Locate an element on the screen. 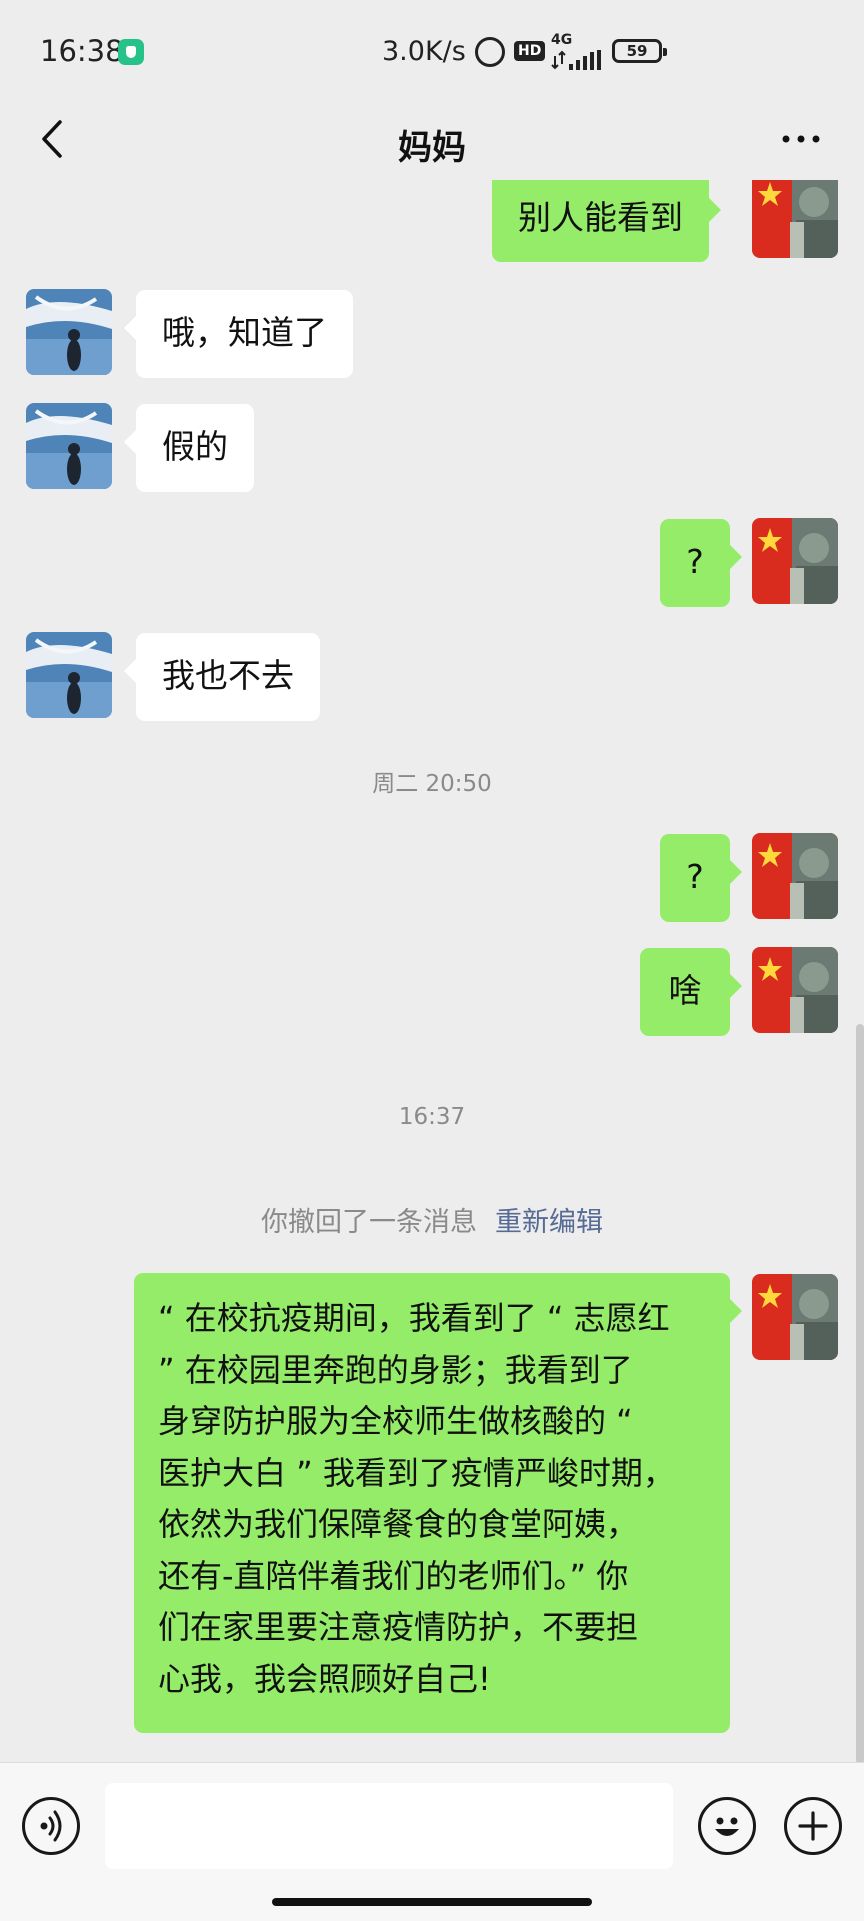  incoming-message-bubble: 假的 is located at coordinates (189, 448).